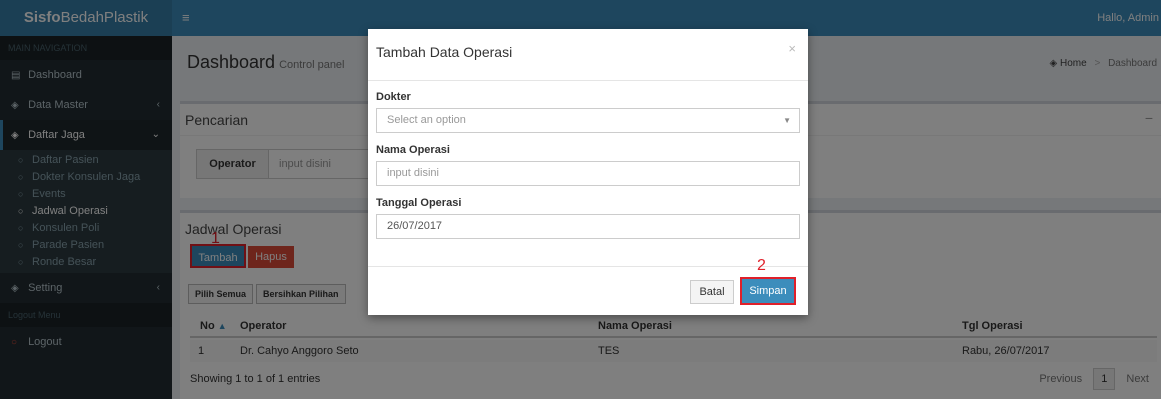  I want to click on doctor-select-placeholder: Select an option, so click(426, 120).